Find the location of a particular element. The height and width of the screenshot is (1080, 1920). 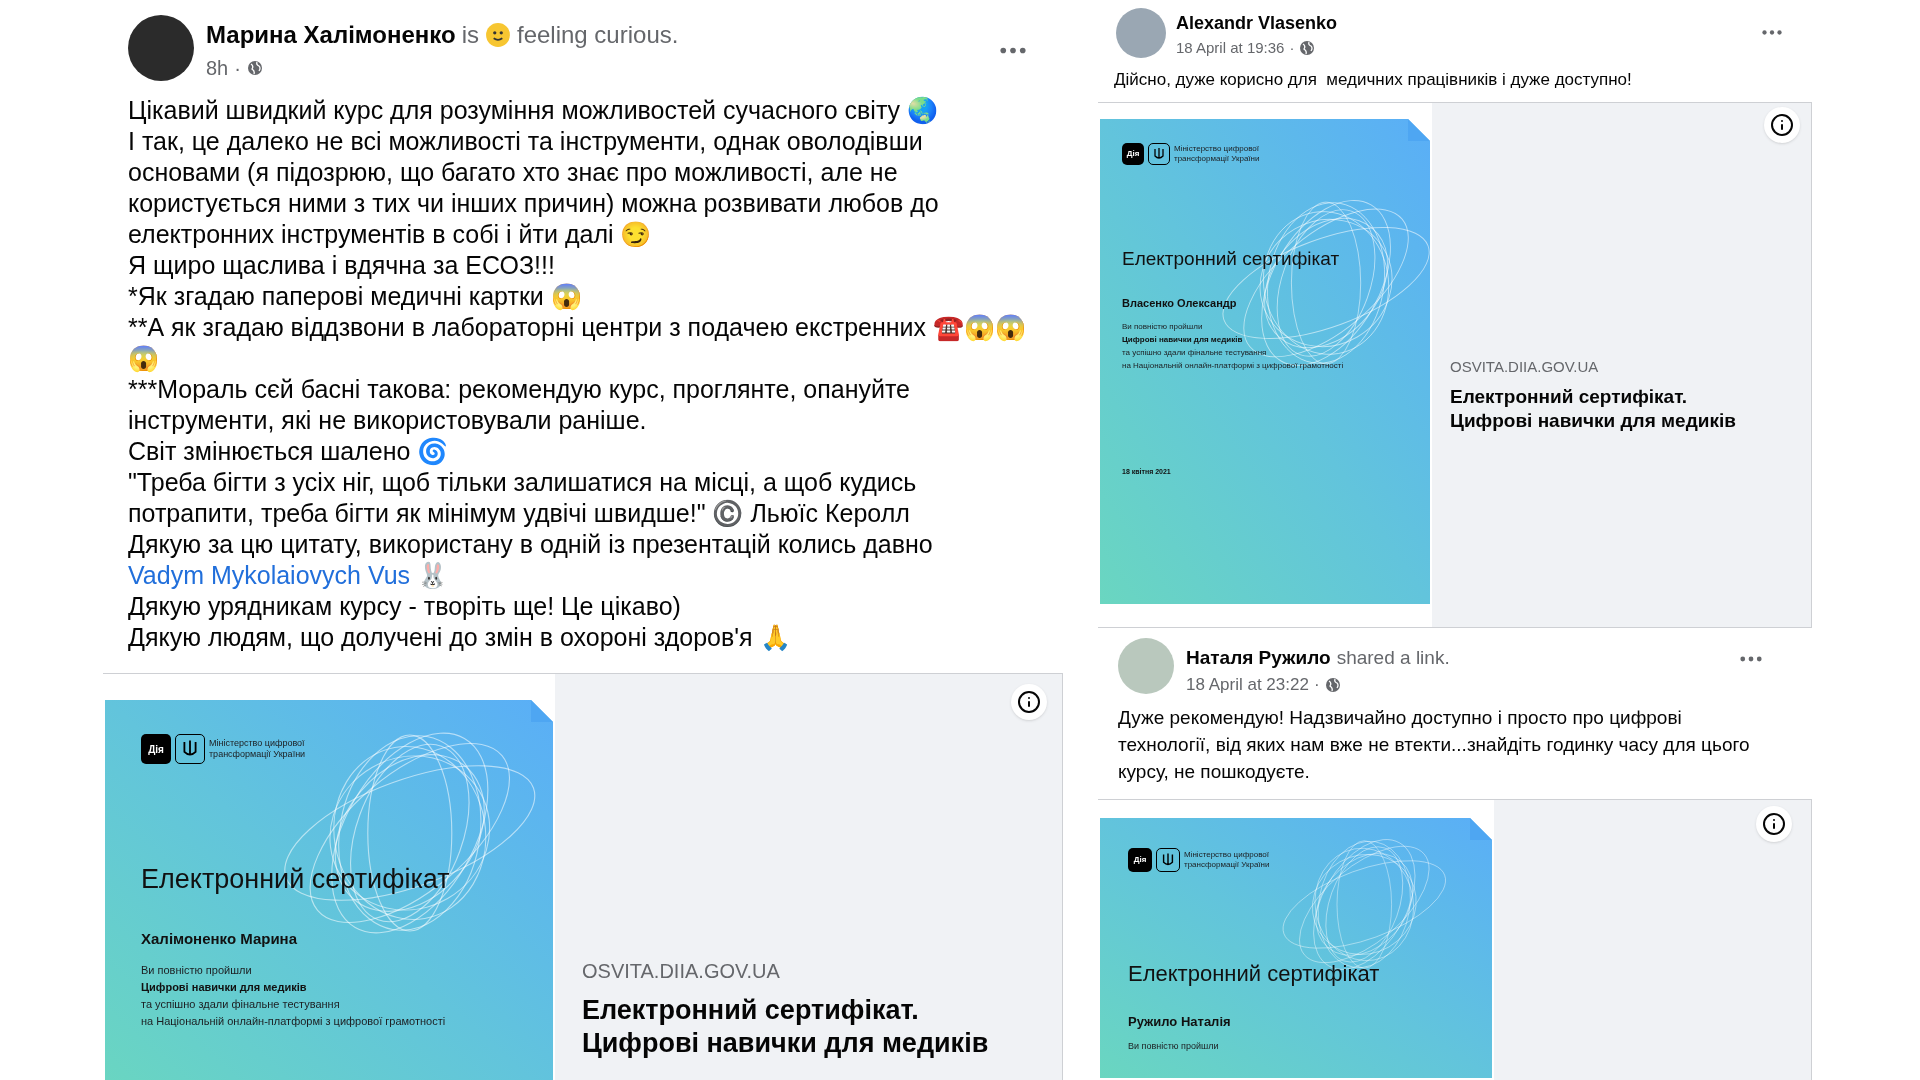

post-text: Дякую за цю цитату, використану в одній із презентацій колись давно Vadym Mykolaiovych Vus 🐰 is located at coordinates (531, 560).